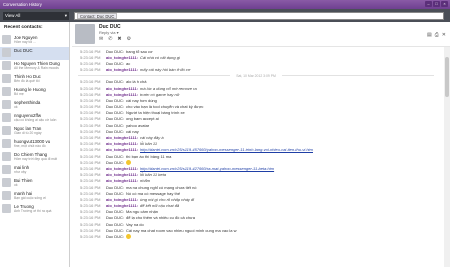 Image resolution: width=450 pixels, height=267 pixels. What do you see at coordinates (160, 57) in the screenshot?
I see `message-text: Cái nhà có cất dụng gì` at bounding box center [160, 57].